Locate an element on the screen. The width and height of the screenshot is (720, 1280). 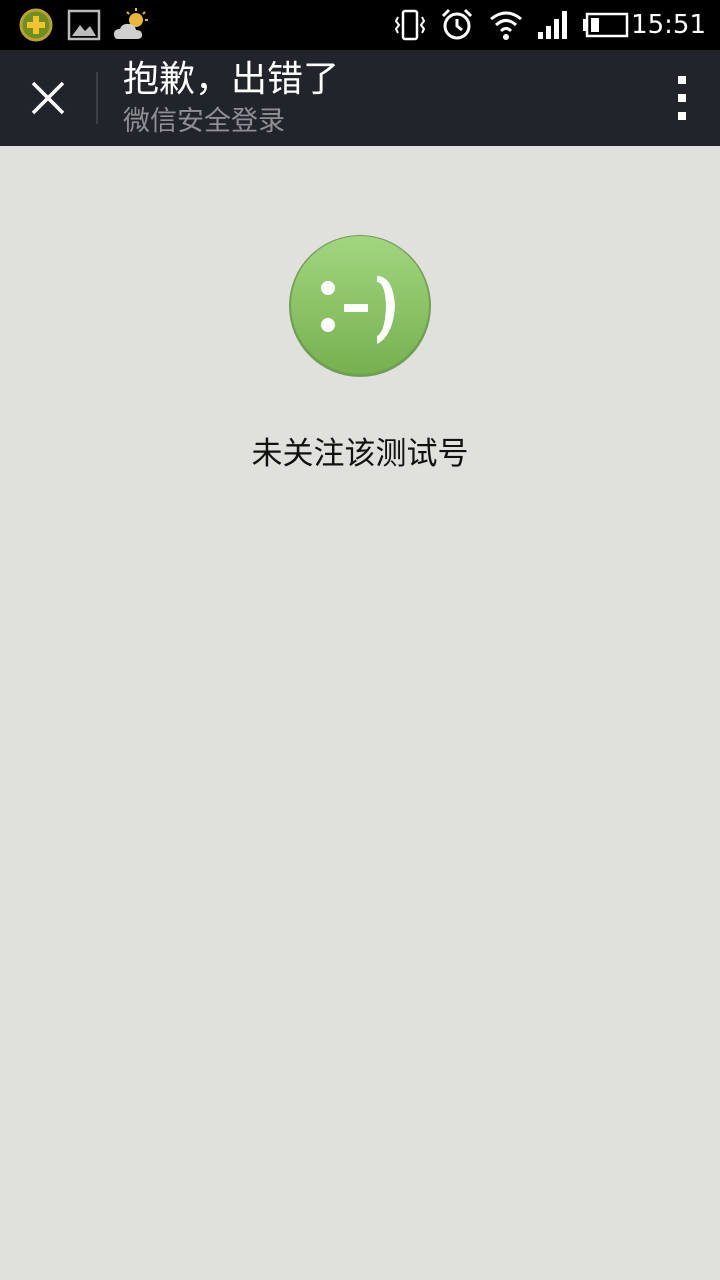
alarm-icon is located at coordinates (457, 24).